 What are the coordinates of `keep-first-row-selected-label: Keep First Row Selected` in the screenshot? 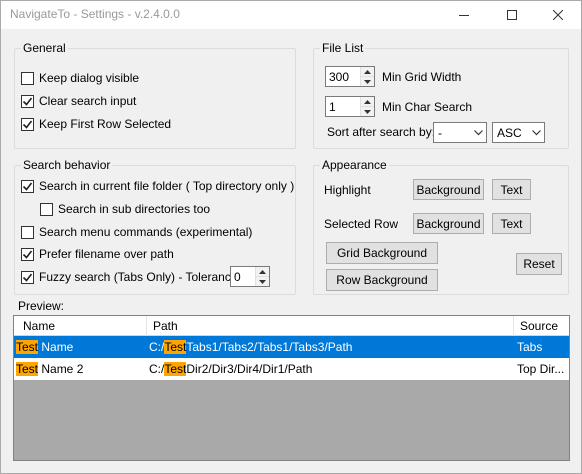 It's located at (105, 124).